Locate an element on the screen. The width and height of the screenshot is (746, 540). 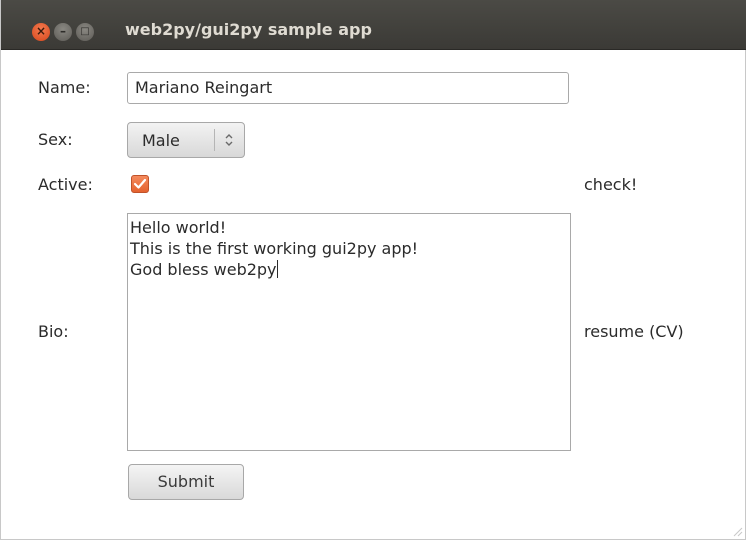
minimize-window-button: – is located at coordinates (63, 32).